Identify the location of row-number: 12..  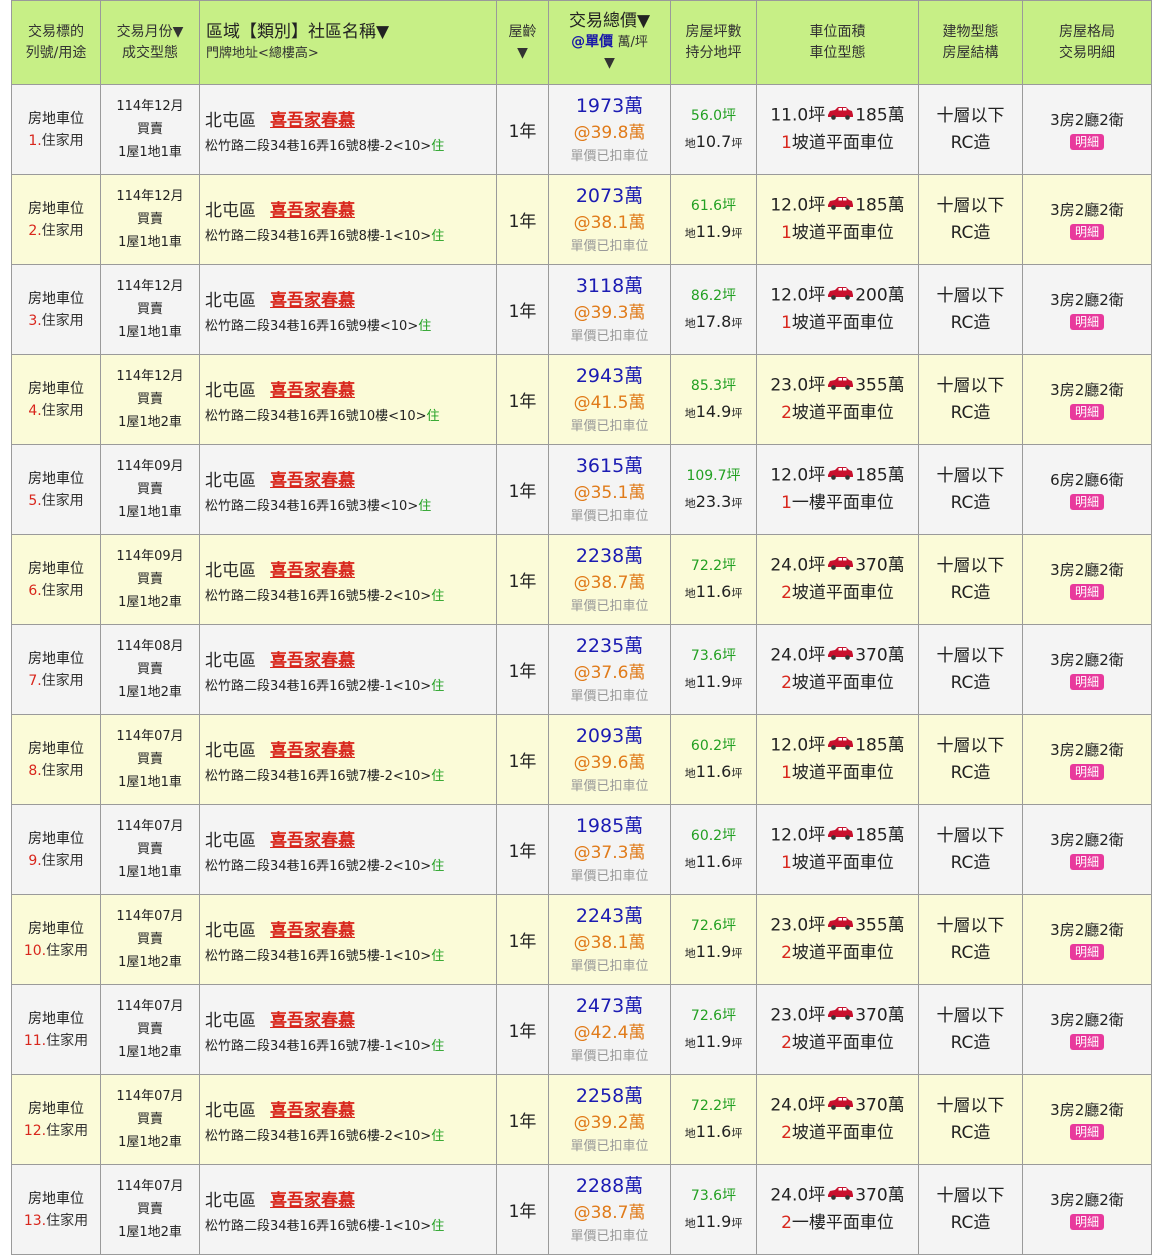
(35, 1130).